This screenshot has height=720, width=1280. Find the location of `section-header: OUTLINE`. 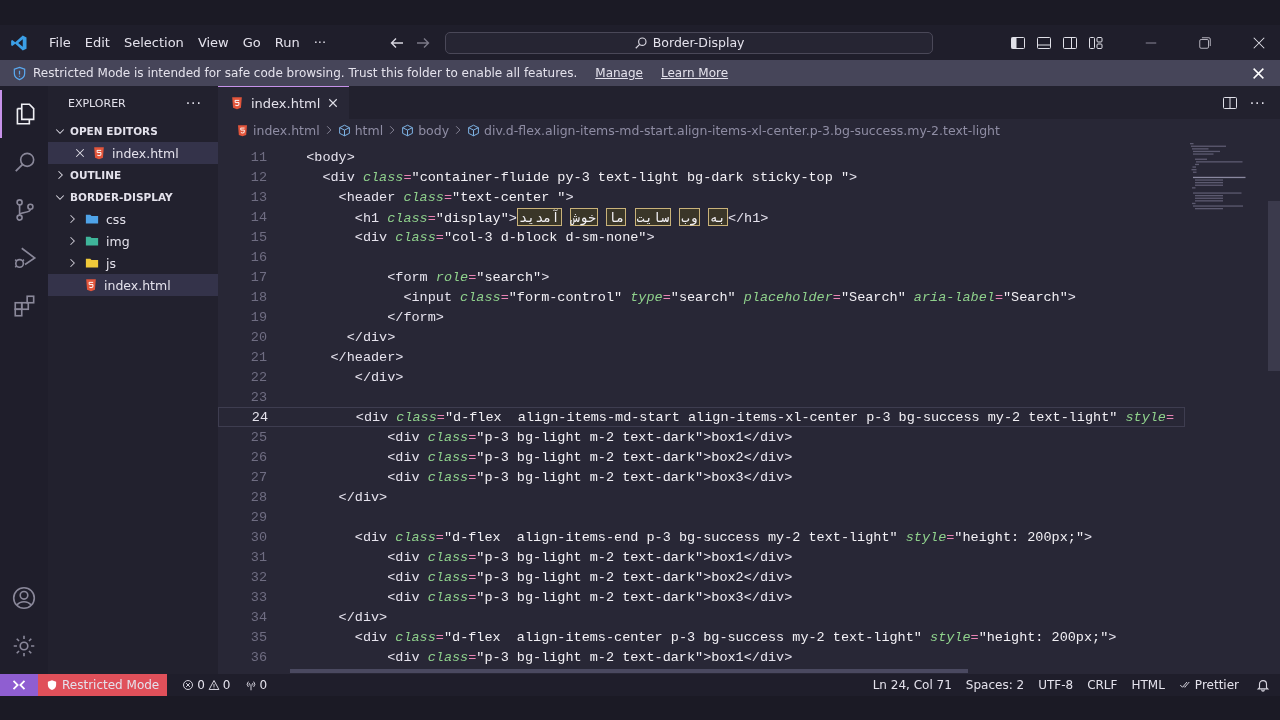

section-header: OUTLINE is located at coordinates (133, 175).